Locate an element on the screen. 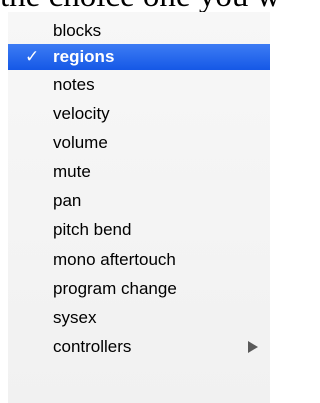  menu-item-mono-aftertouch: mono aftertouch is located at coordinates (139, 260).